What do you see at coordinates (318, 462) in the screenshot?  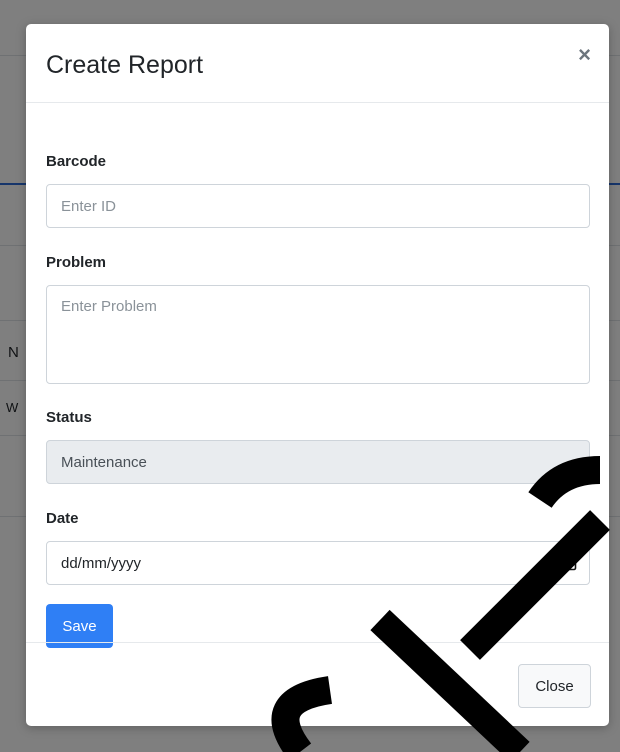 I see `status-field: Maintenance` at bounding box center [318, 462].